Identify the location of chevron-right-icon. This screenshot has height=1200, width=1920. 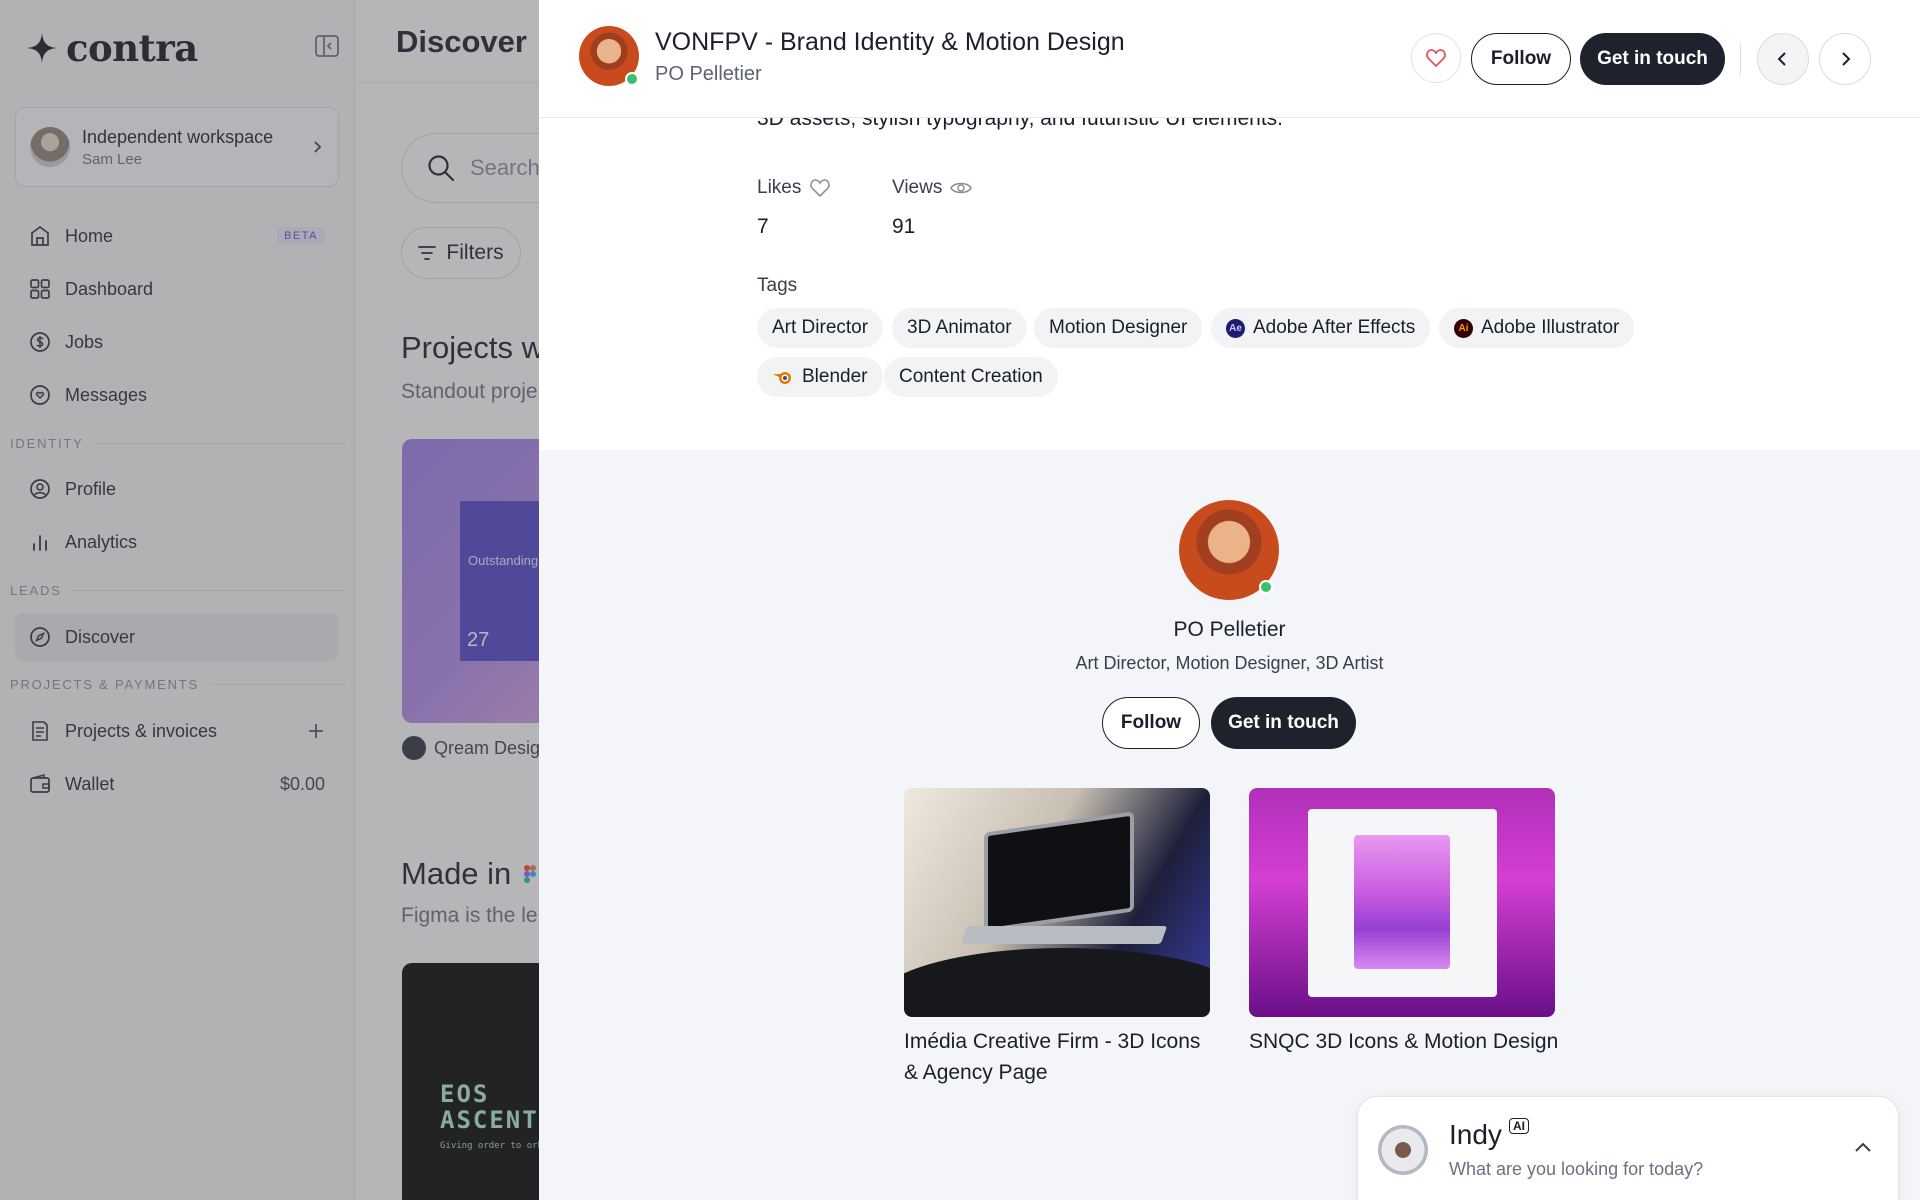
(1846, 59).